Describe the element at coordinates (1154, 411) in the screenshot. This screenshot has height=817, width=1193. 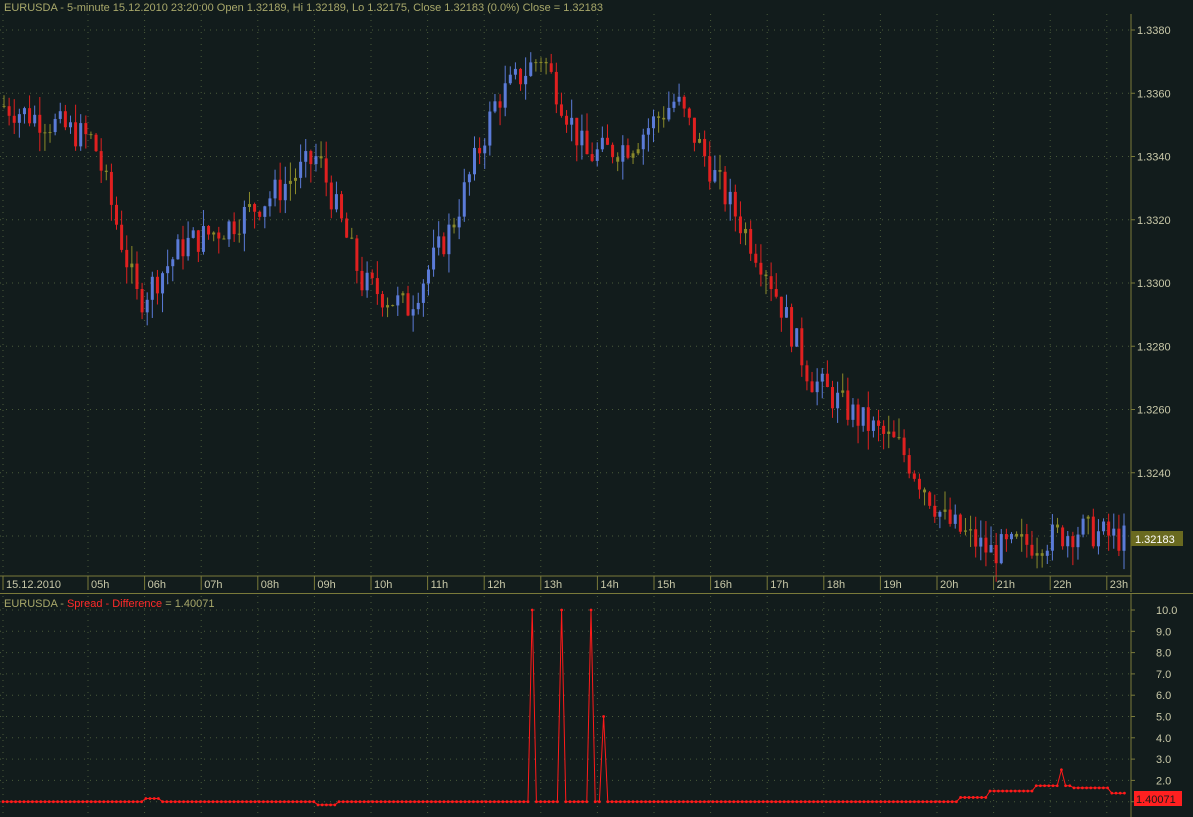
I see `price-y-tick-label: 1.3260` at that location.